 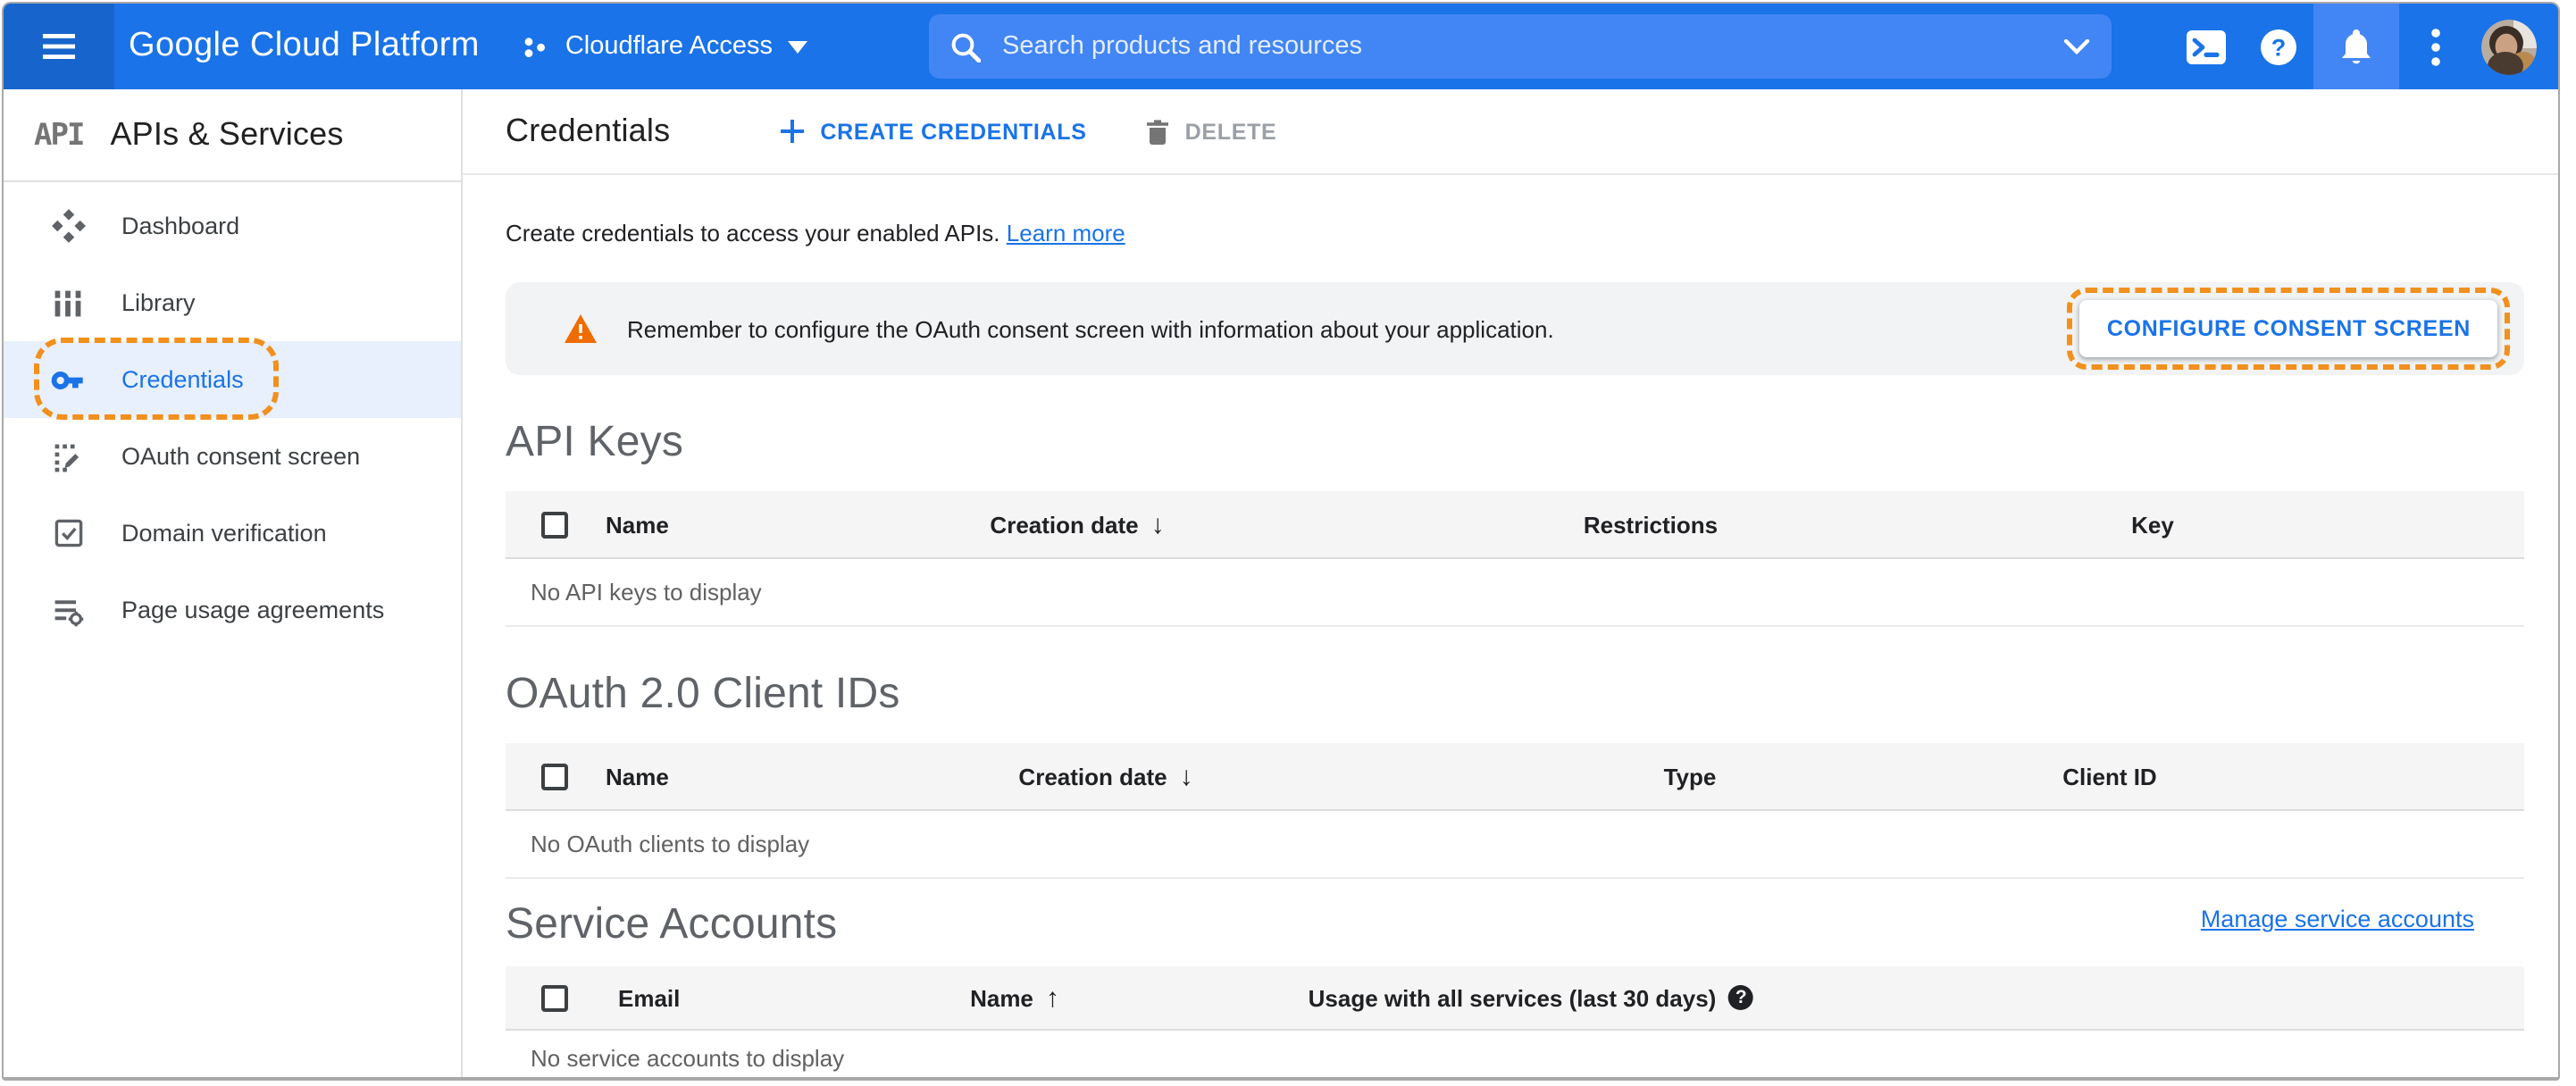 I want to click on sidebar-item-label: Credentials, so click(x=183, y=379).